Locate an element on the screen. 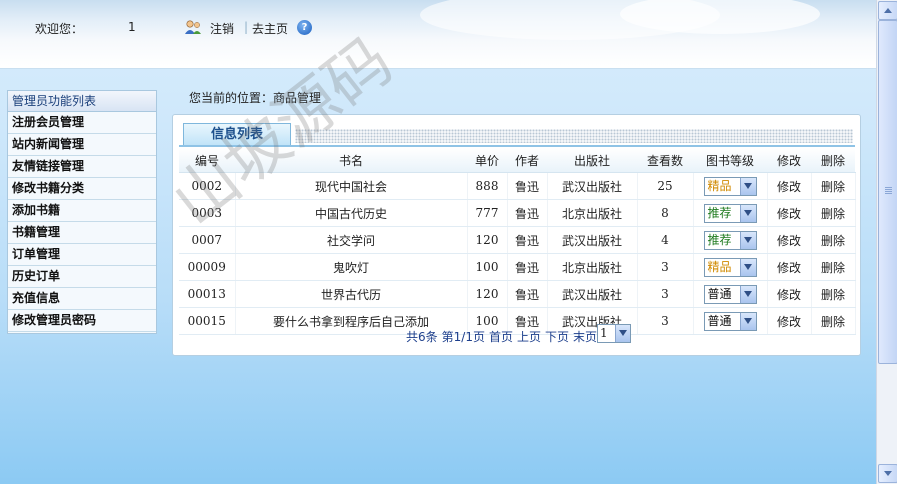  sidebar-item-books: 书籍管理 is located at coordinates (82, 233).